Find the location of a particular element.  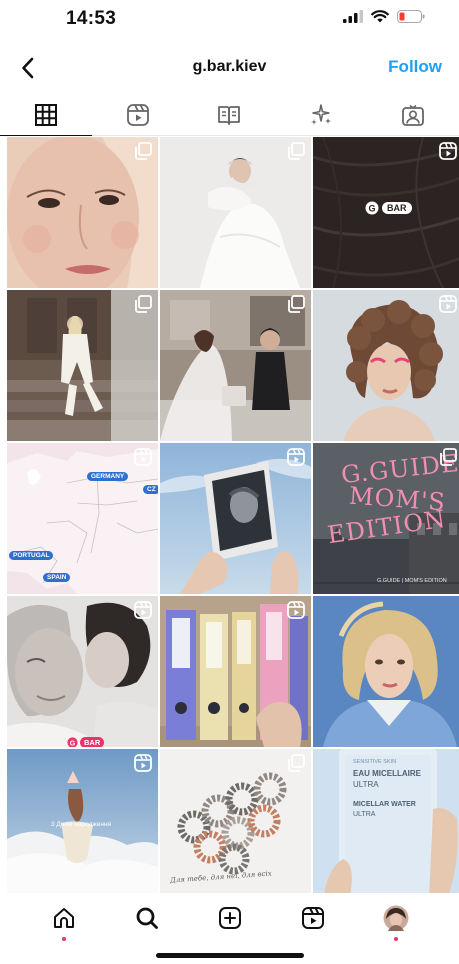

reel-caption: 3 Днем народження is located at coordinates (81, 824).